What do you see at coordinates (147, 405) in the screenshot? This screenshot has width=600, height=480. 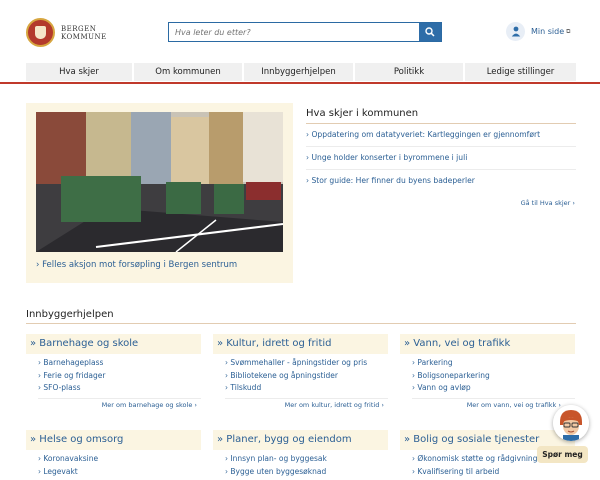 I see `category-more-text: Mer om barnehage og skole` at bounding box center [147, 405].